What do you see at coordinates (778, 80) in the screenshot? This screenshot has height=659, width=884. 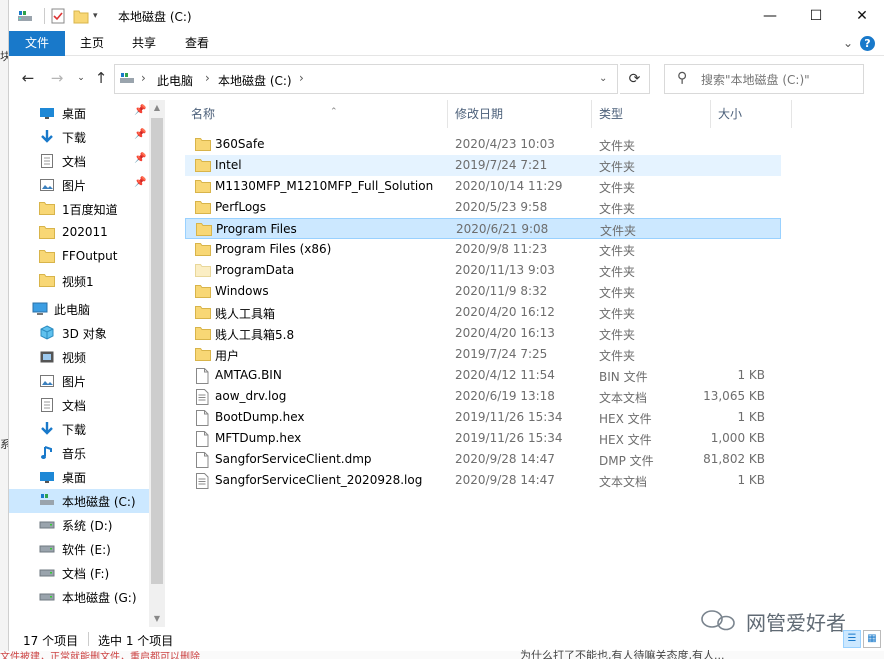 I see `search-input` at bounding box center [778, 80].